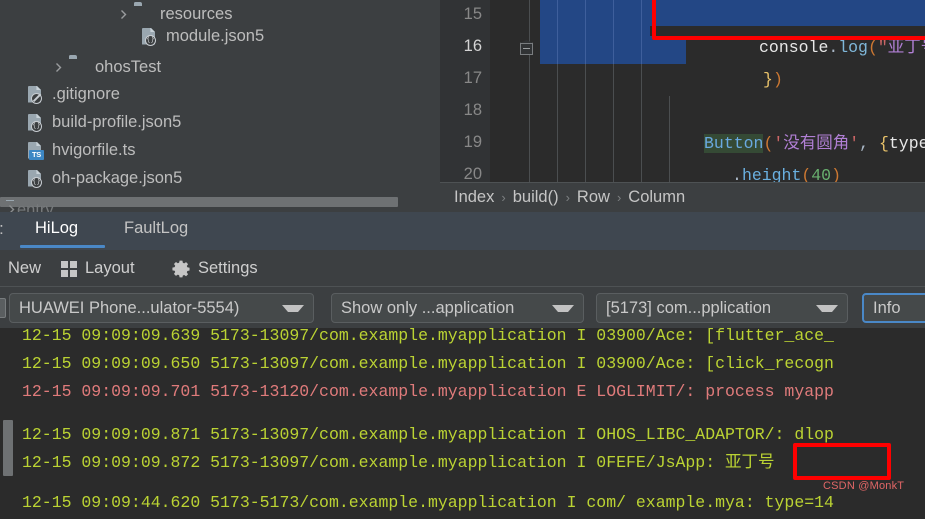 This screenshot has width=925, height=519. I want to click on scope-selector-value: Show only ...application, so click(428, 307).